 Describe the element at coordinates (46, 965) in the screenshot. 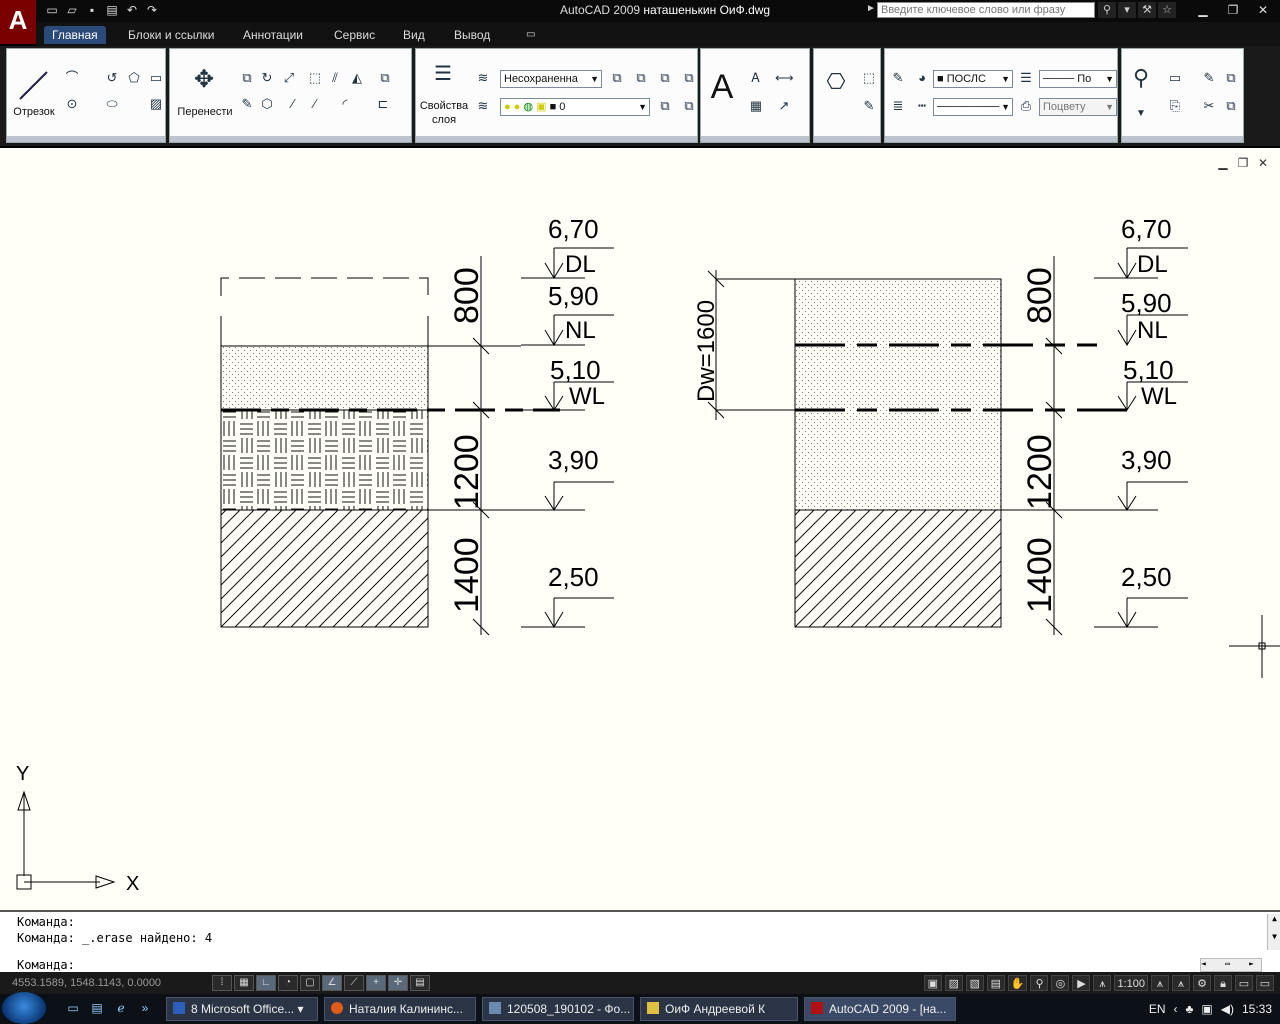

I see `command-prompt: Команда:` at that location.